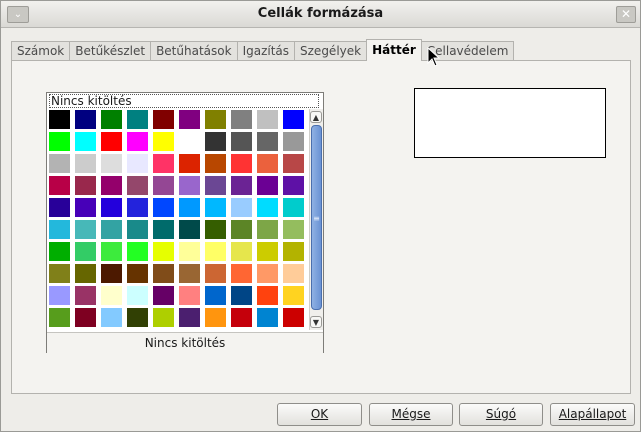 The image size is (641, 432). I want to click on tab-szegelyek: Szegélyek, so click(331, 51).